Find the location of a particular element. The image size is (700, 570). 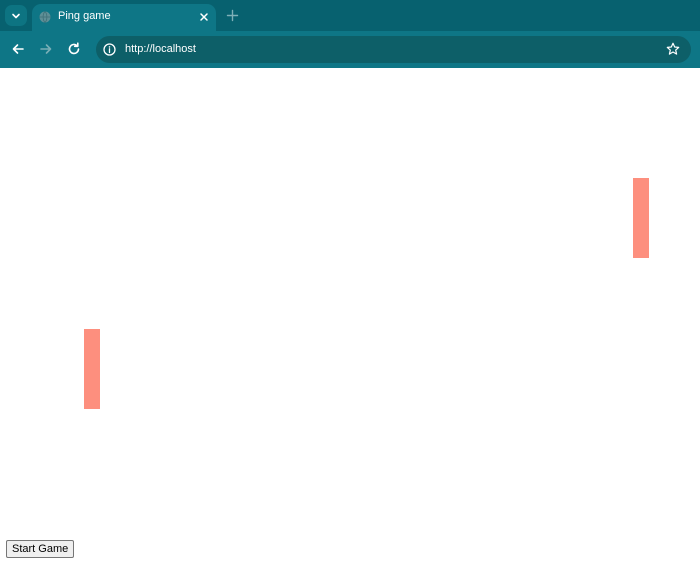

globe-icon is located at coordinates (45, 17).